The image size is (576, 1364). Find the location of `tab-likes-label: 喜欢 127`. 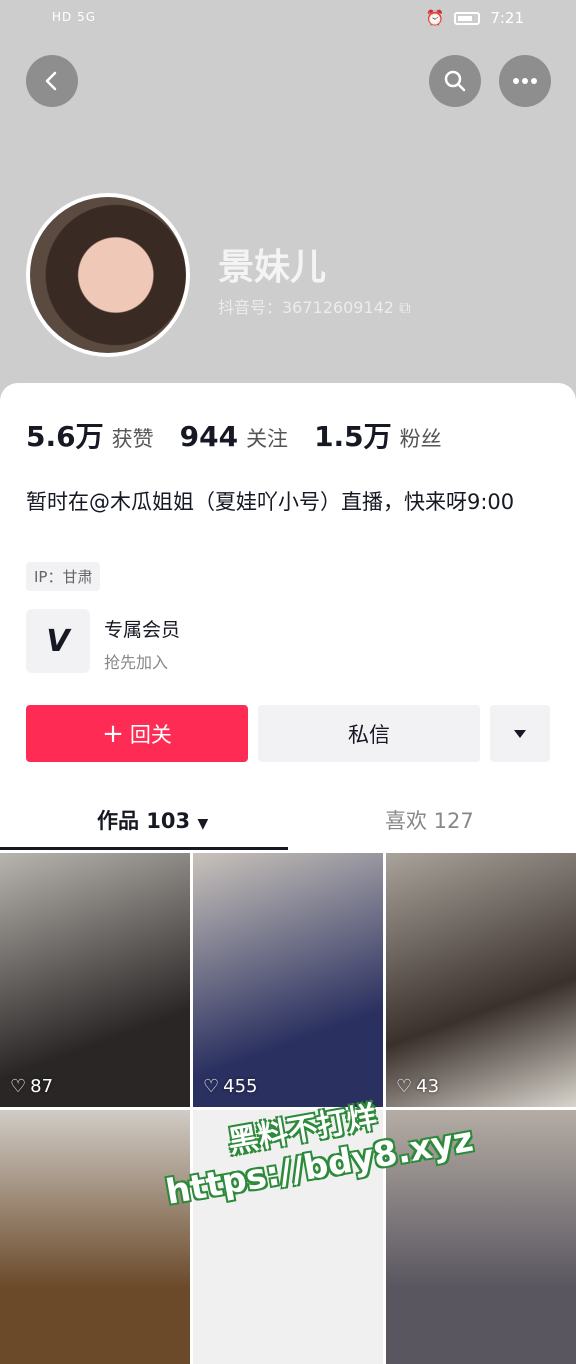

tab-likes-label: 喜欢 127 is located at coordinates (429, 821).